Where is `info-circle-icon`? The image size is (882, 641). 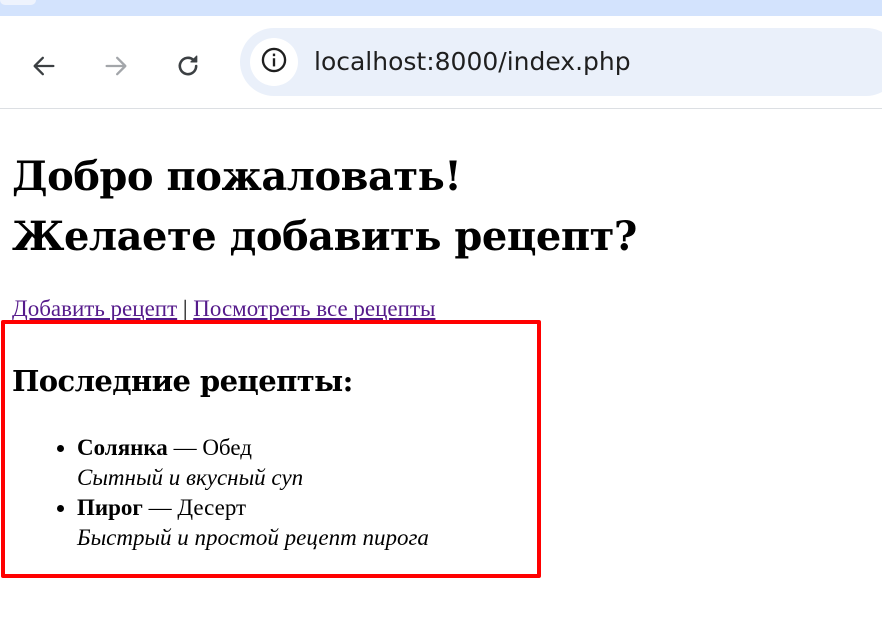
info-circle-icon is located at coordinates (274, 62).